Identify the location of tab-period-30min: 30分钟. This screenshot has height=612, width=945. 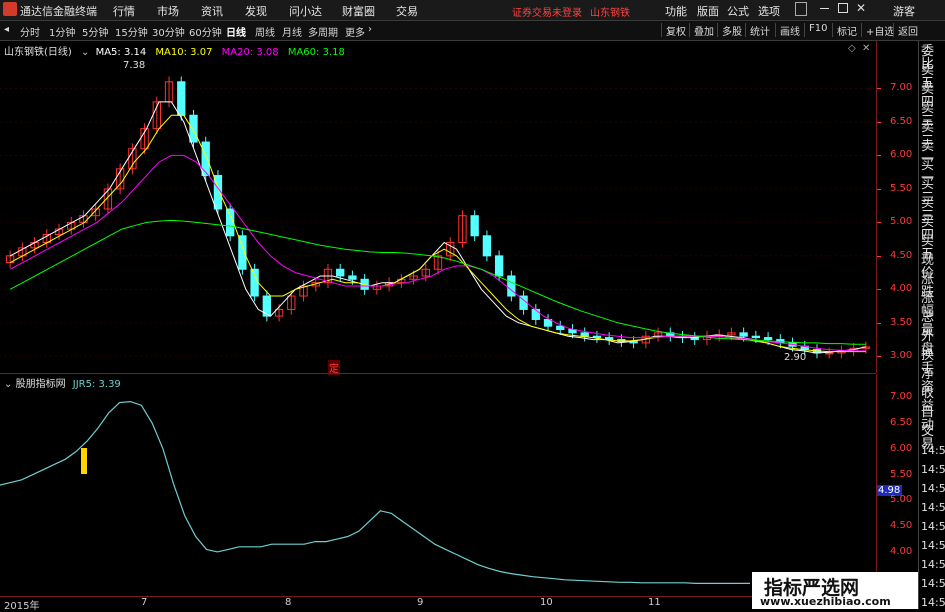
(168, 31).